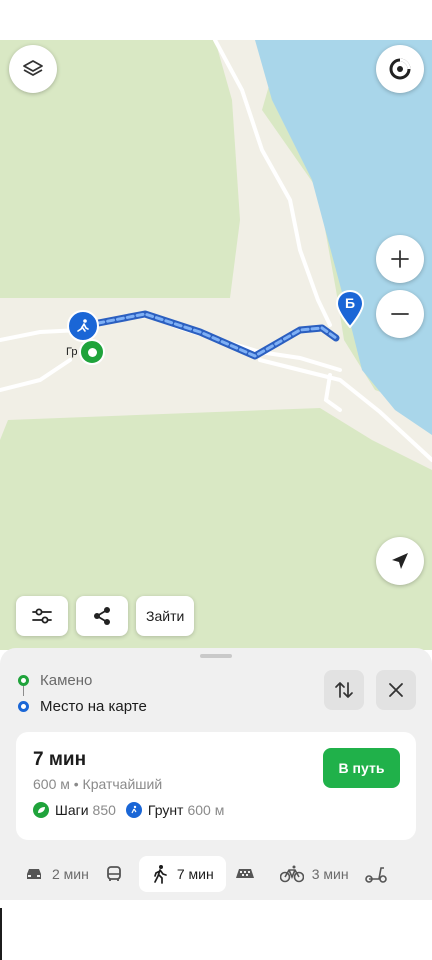 The image size is (432, 960). Describe the element at coordinates (216, 930) in the screenshot. I see `system-navigation-bar` at that location.